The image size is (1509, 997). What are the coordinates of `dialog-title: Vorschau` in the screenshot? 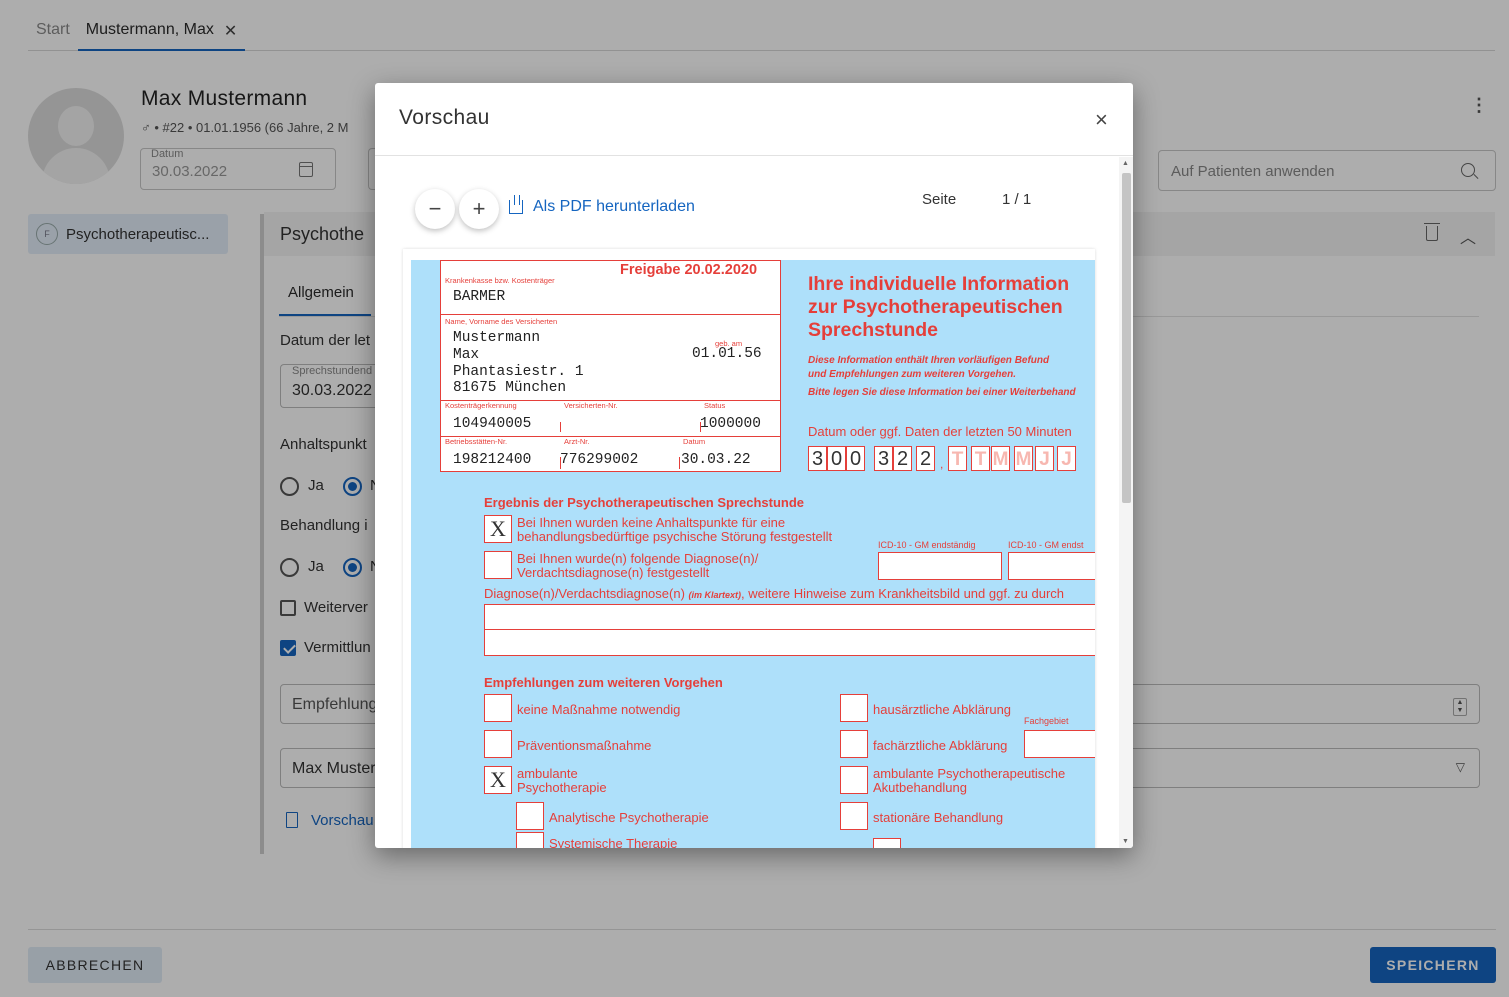 It's located at (444, 117).